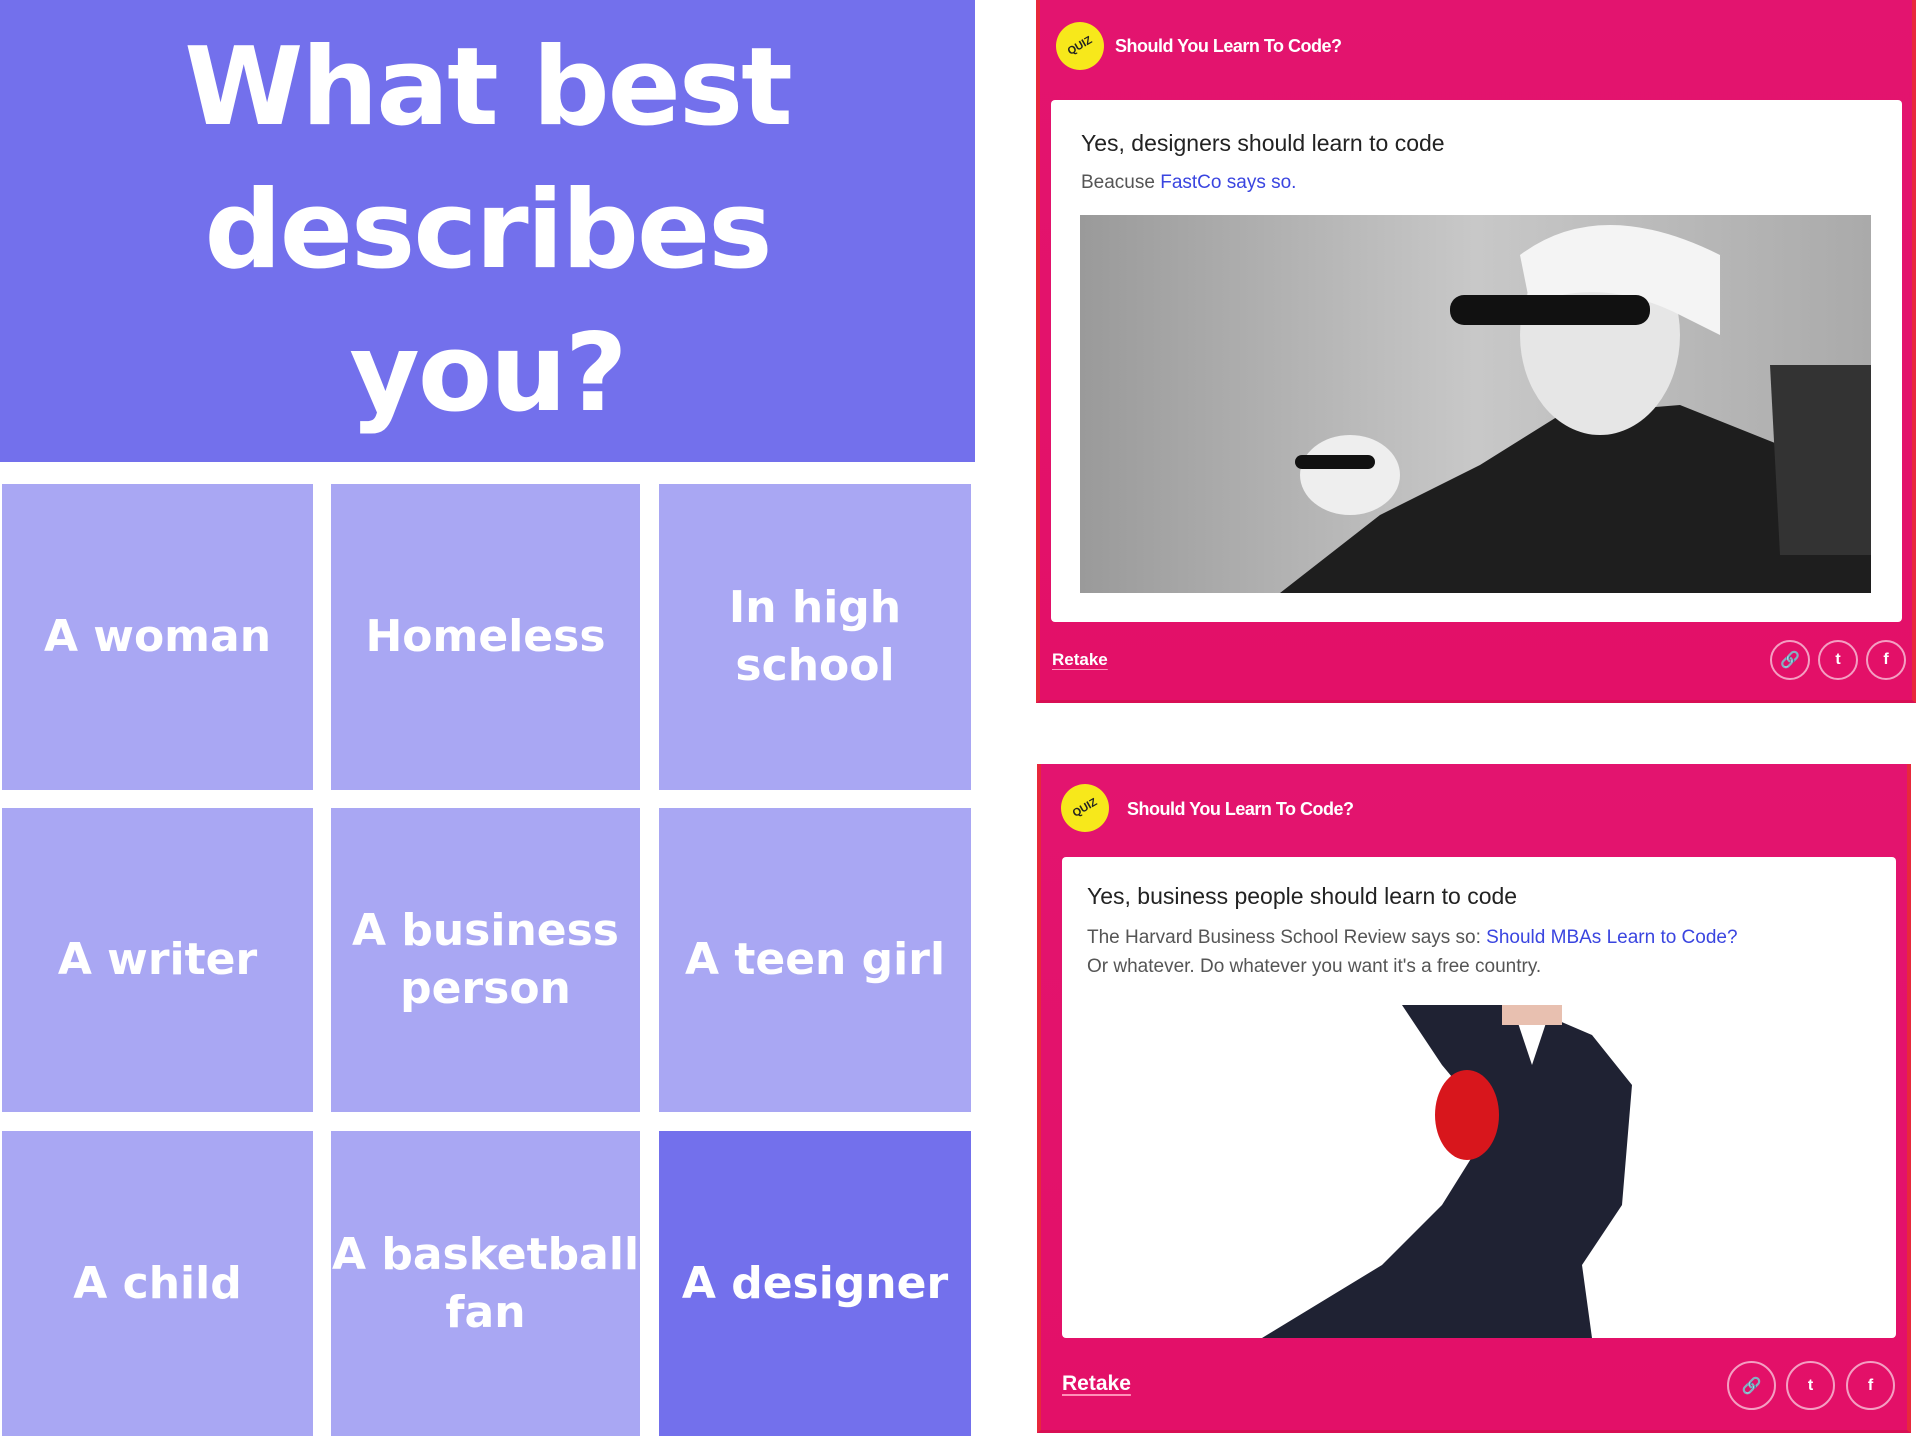 This screenshot has height=1444, width=1920. Describe the element at coordinates (485, 637) in the screenshot. I see `option-homeless: Homeless` at that location.